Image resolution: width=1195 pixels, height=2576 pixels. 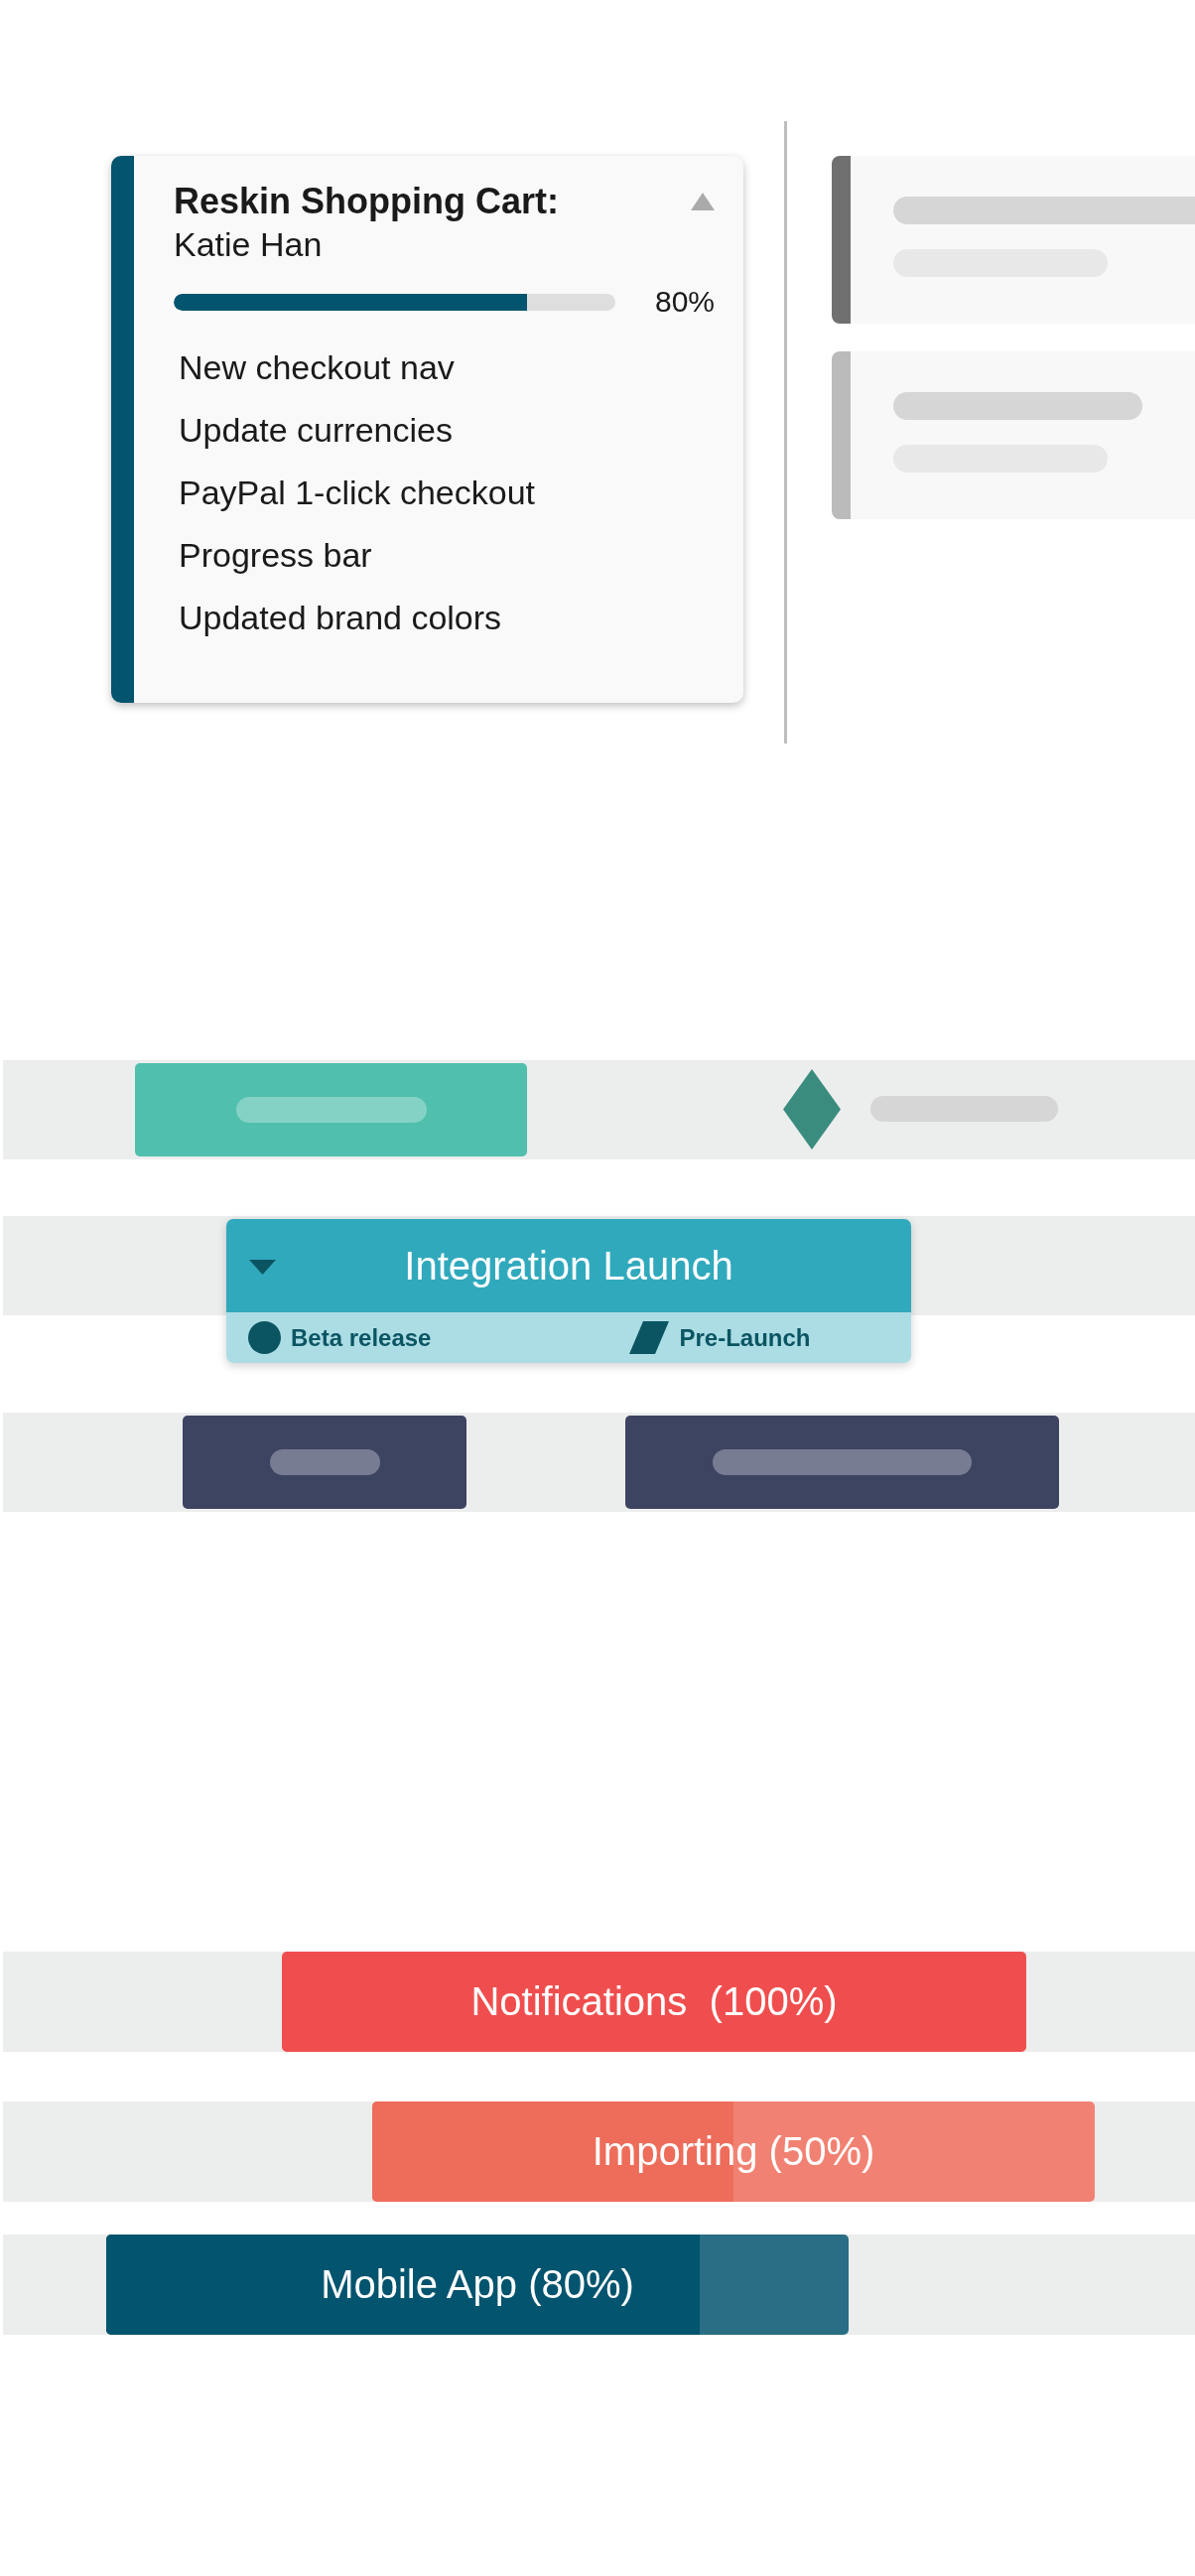 I want to click on progress-bar: Mobile App (80%), so click(x=477, y=2285).